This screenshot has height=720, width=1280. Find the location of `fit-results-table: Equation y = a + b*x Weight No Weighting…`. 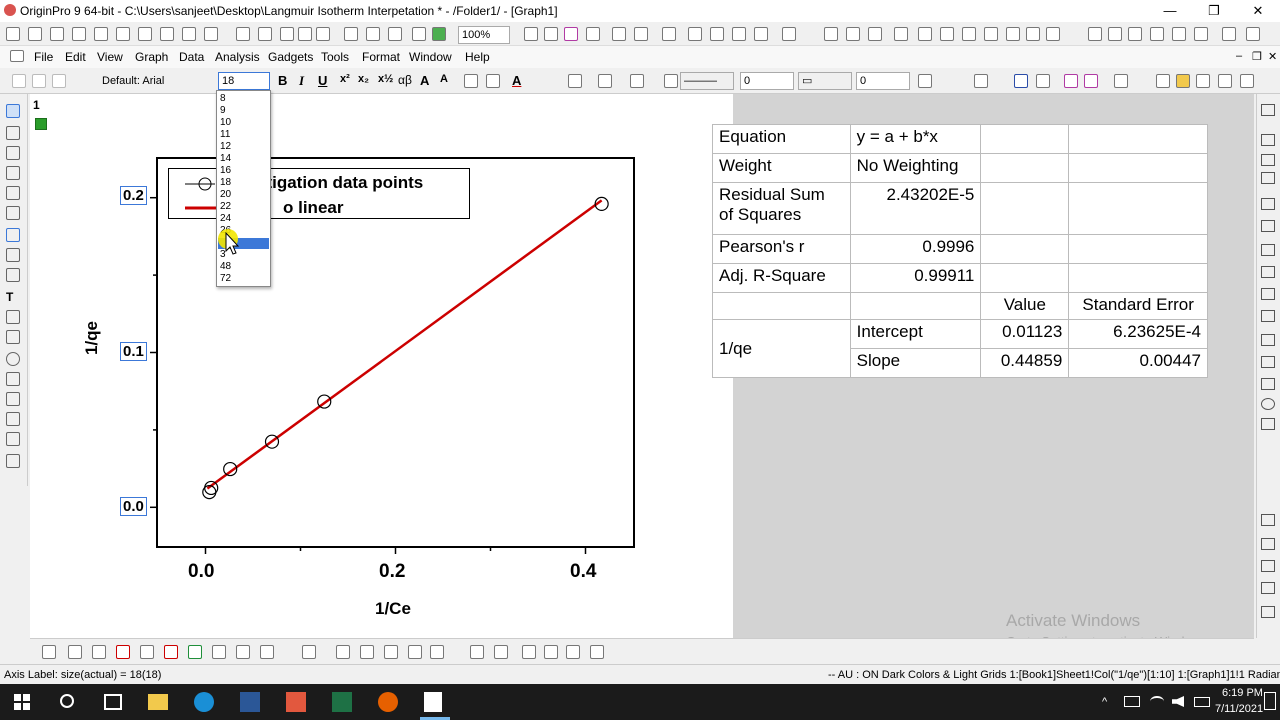

fit-results-table: Equation y = a + b*x Weight No Weighting… is located at coordinates (960, 251).